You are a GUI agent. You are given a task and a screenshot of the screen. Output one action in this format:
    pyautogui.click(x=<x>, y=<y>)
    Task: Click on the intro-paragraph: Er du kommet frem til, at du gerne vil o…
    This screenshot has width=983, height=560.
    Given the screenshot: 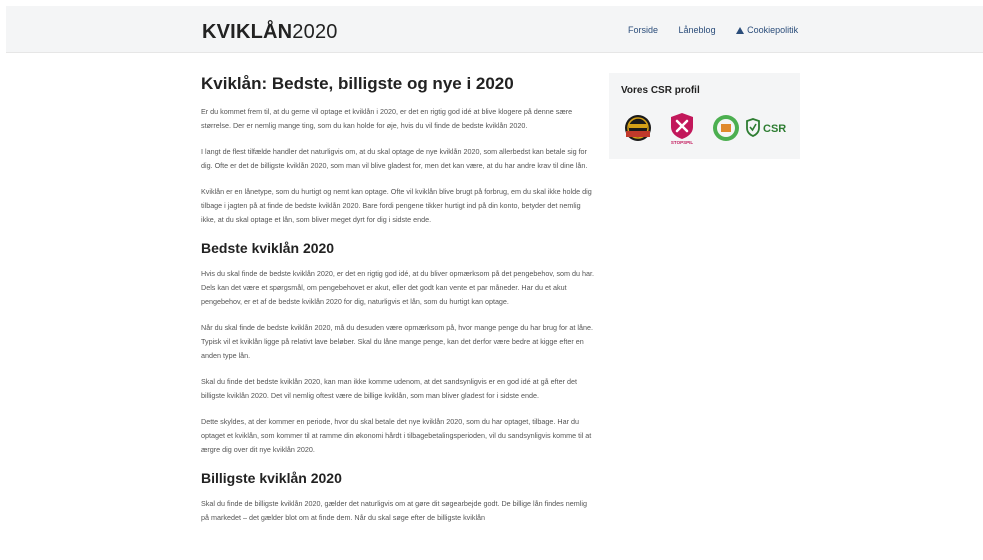 What is the action you would take?
    pyautogui.click(x=387, y=118)
    